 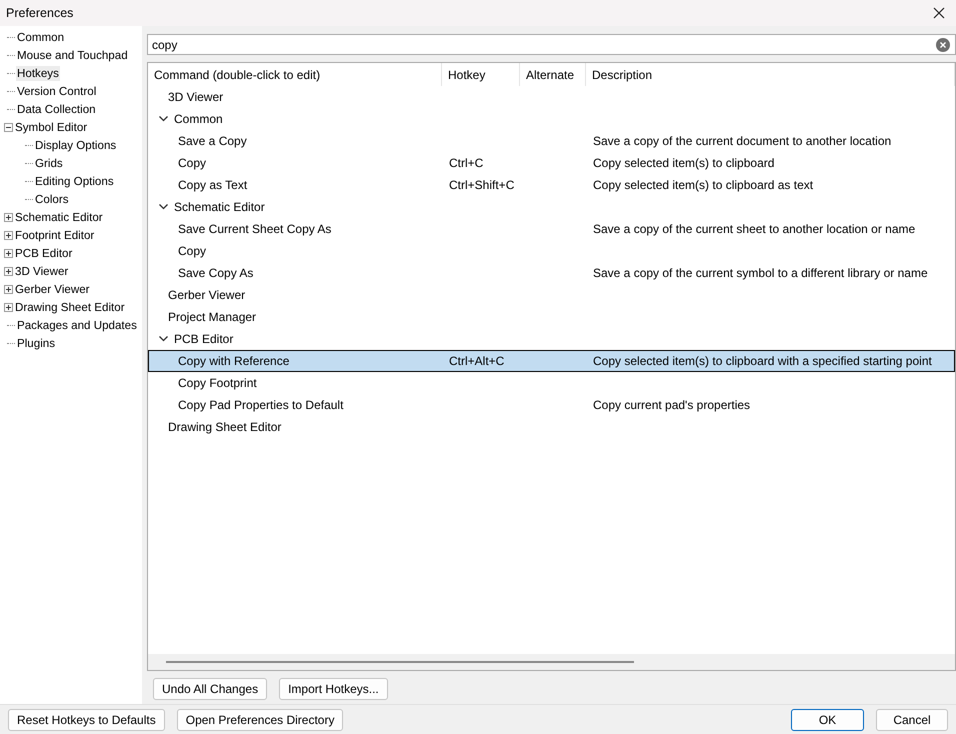 What do you see at coordinates (551, 317) in the screenshot?
I see `table-row: Project Manager` at bounding box center [551, 317].